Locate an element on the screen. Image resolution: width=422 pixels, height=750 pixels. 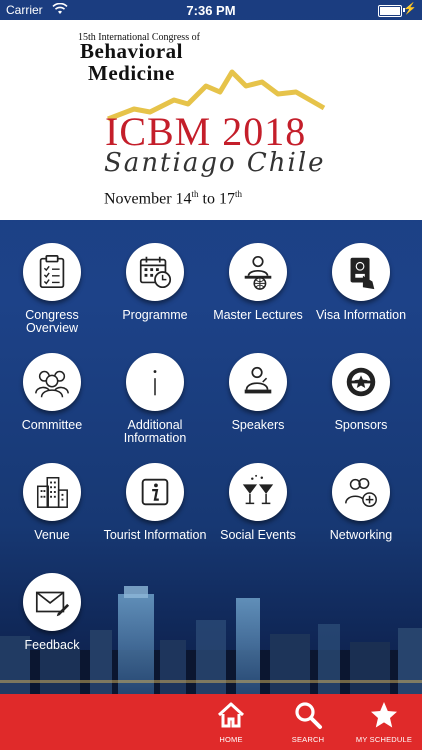
dates-end: to 17 is located at coordinates (216, 199).